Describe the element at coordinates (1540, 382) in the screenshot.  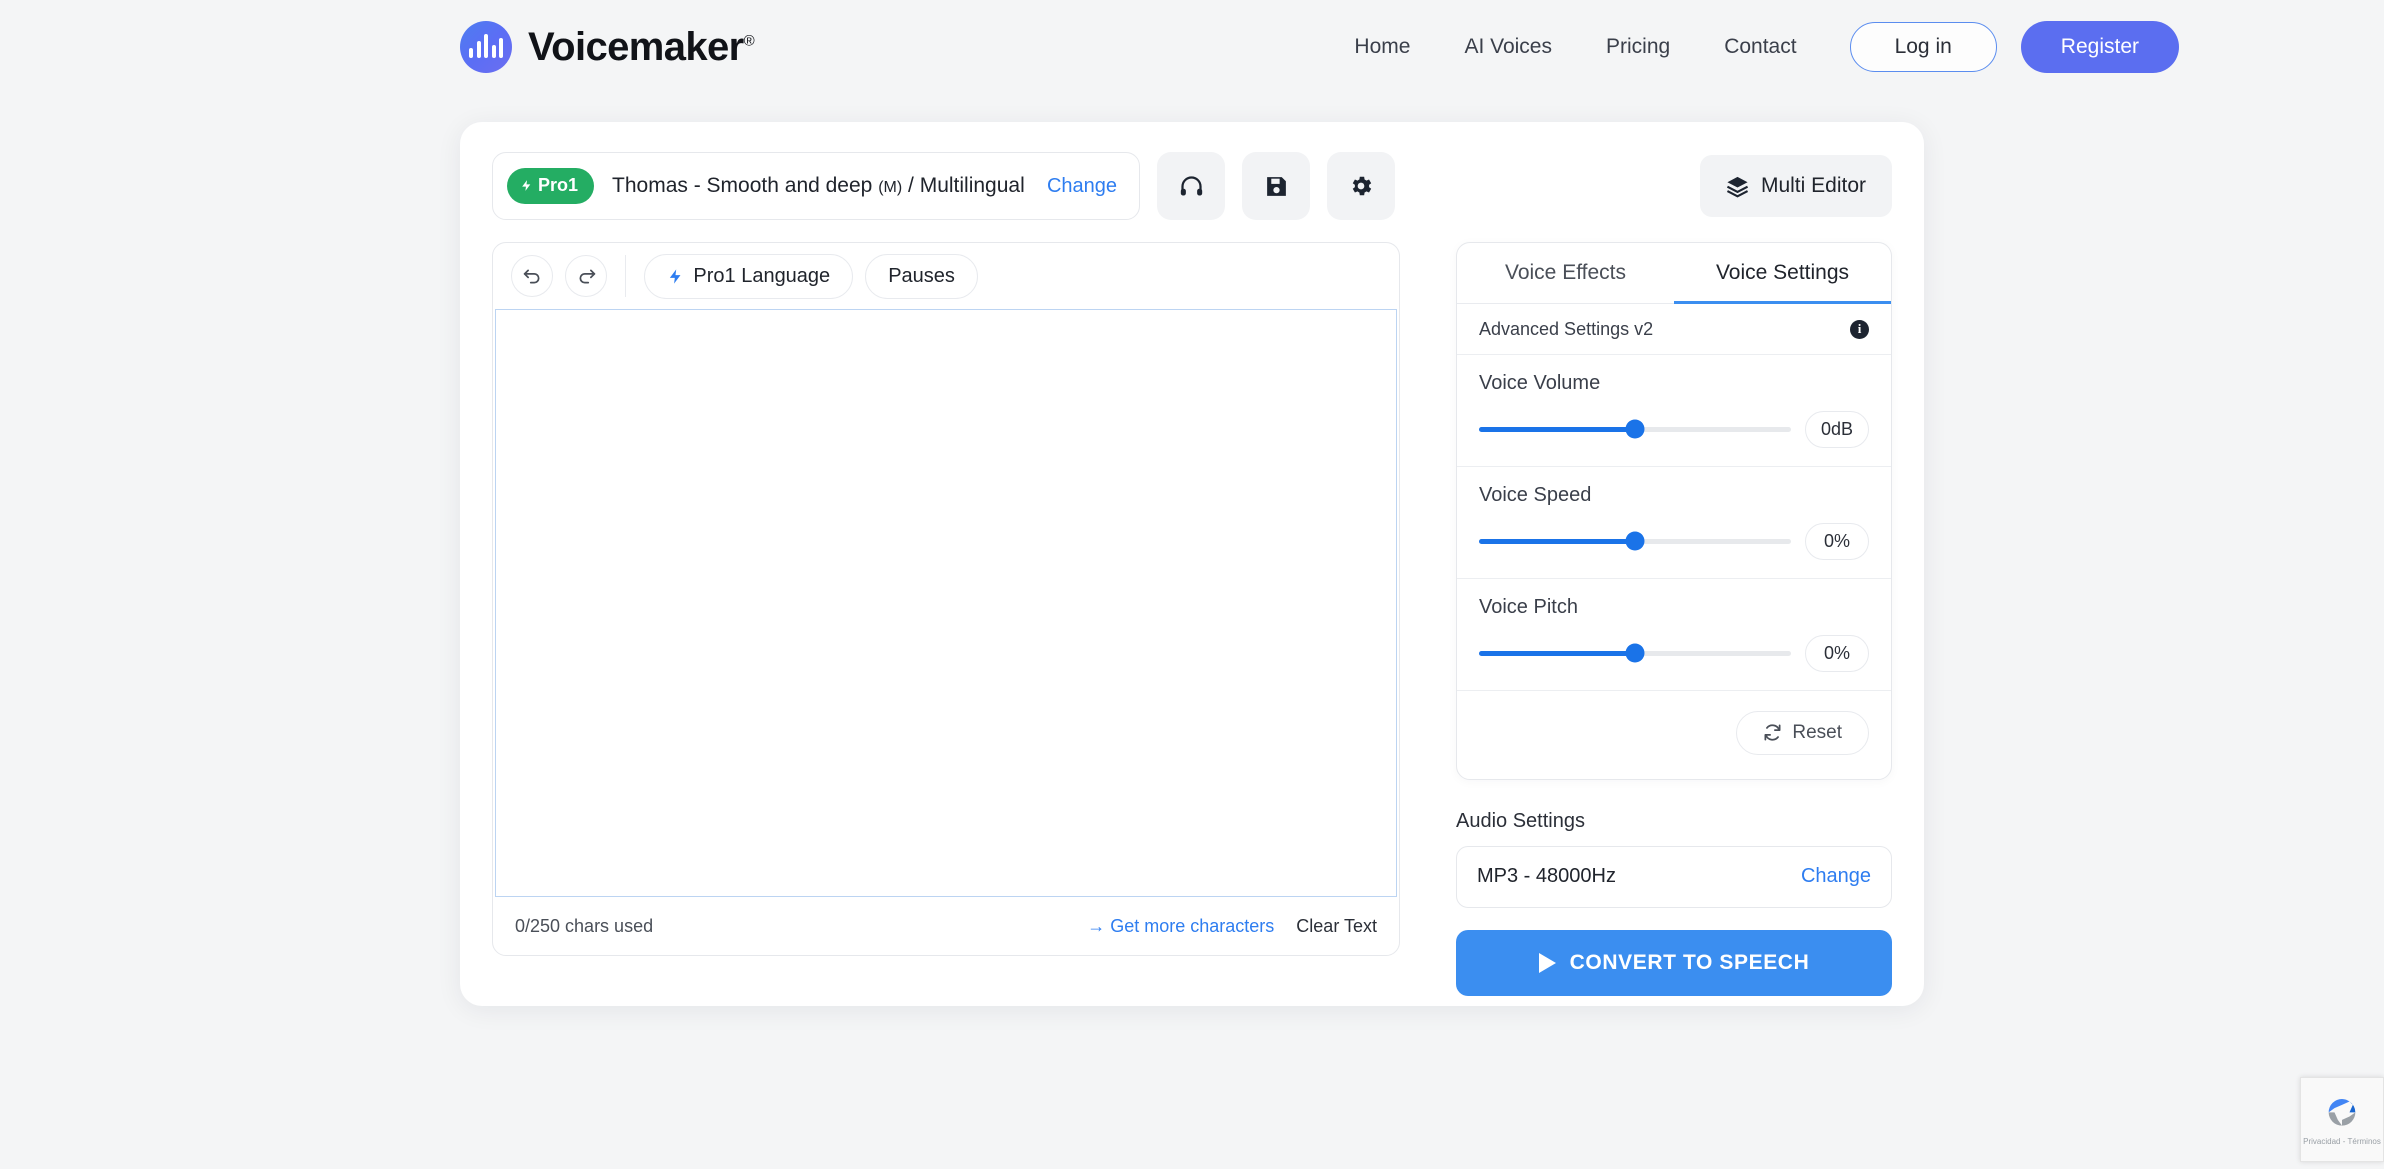
I see `voice-volume-label: Voice Volume` at that location.